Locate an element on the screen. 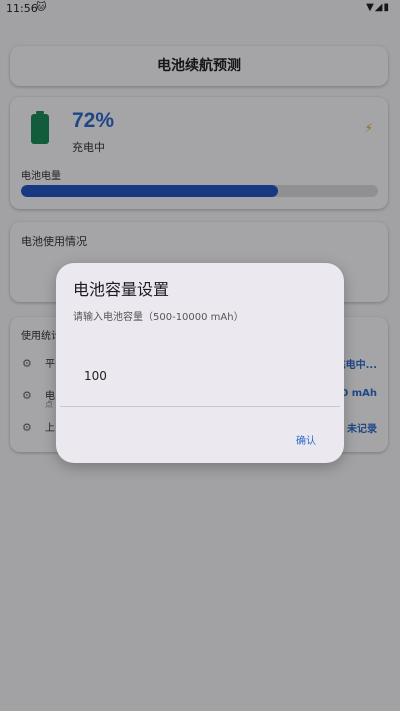 The width and height of the screenshot is (400, 711). capacity-input is located at coordinates (200, 376).